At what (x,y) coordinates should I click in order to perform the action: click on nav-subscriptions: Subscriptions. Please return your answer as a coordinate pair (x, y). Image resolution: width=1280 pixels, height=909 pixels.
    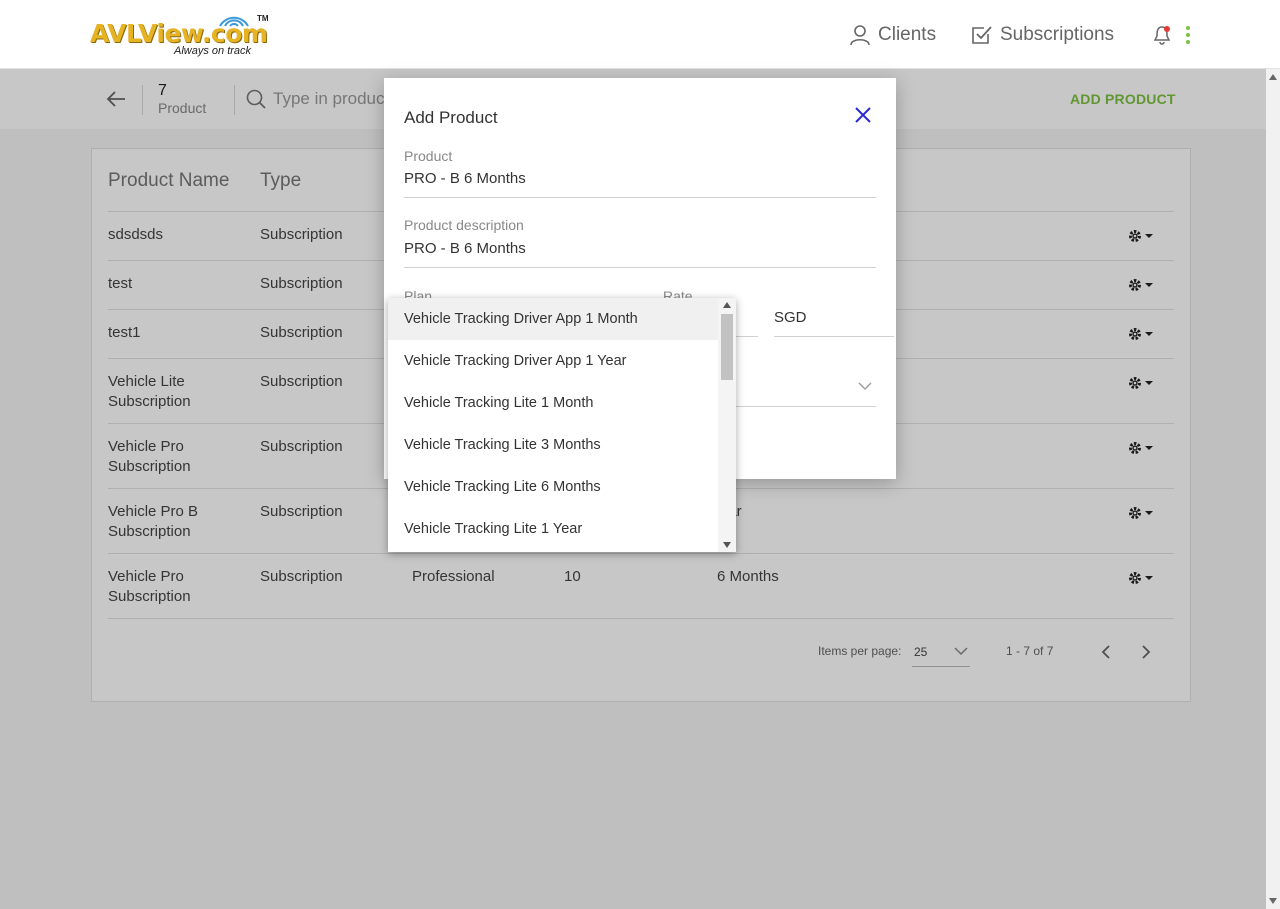
    Looking at the image, I should click on (1042, 35).